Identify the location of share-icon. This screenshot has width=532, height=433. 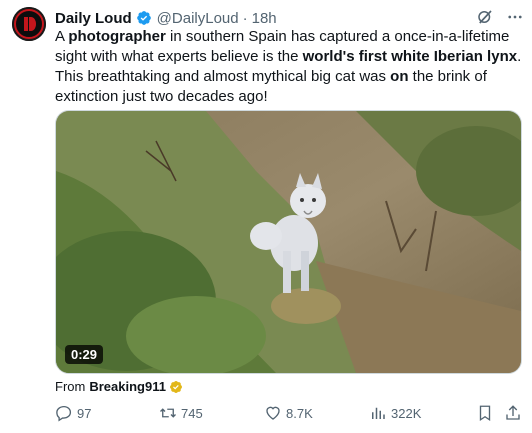
(513, 412).